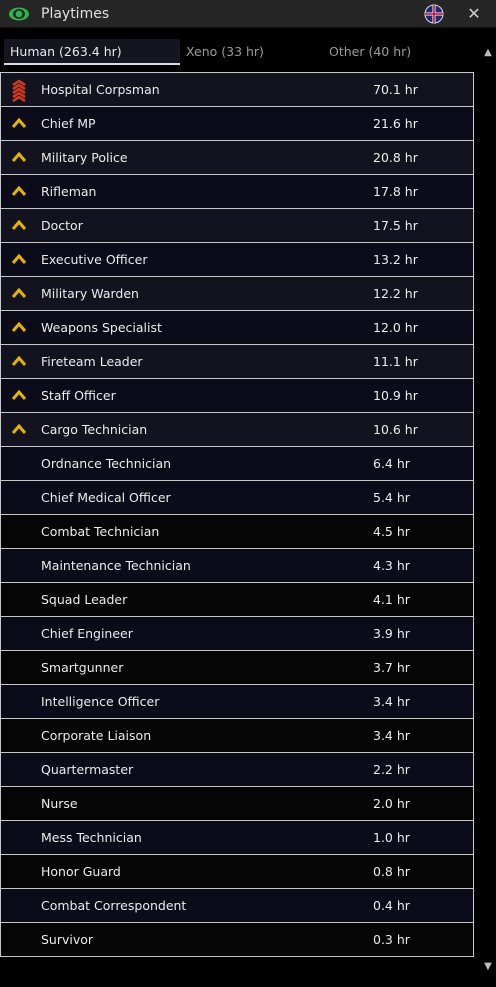 Image resolution: width=496 pixels, height=987 pixels. What do you see at coordinates (106, 497) in the screenshot?
I see `role-name: Chief Medical Officer` at bounding box center [106, 497].